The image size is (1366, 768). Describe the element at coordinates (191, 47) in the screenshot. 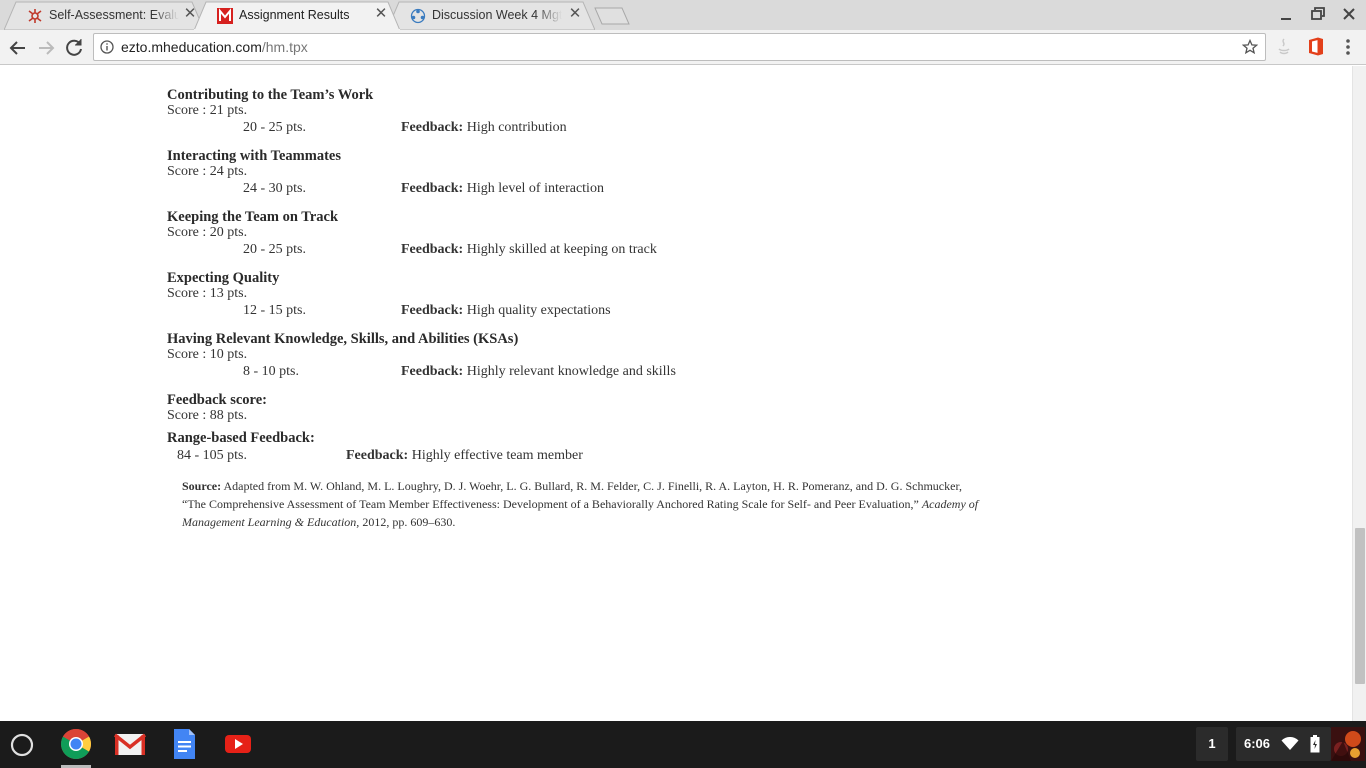

I see `url-domain: ezto.mheducation.com` at that location.